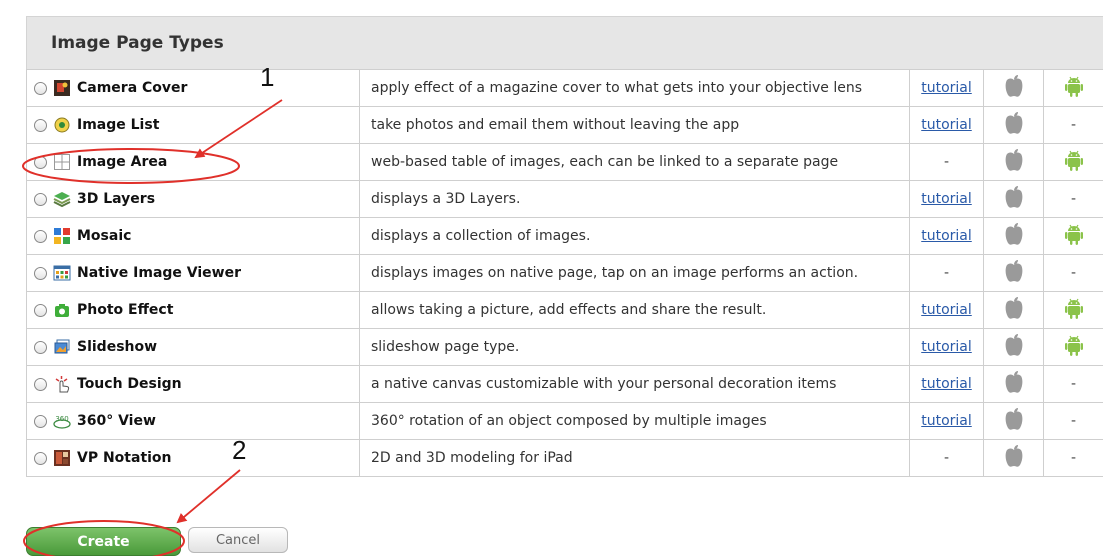 Image resolution: width=1103 pixels, height=556 pixels. I want to click on tutorial-cell: -, so click(946, 273).